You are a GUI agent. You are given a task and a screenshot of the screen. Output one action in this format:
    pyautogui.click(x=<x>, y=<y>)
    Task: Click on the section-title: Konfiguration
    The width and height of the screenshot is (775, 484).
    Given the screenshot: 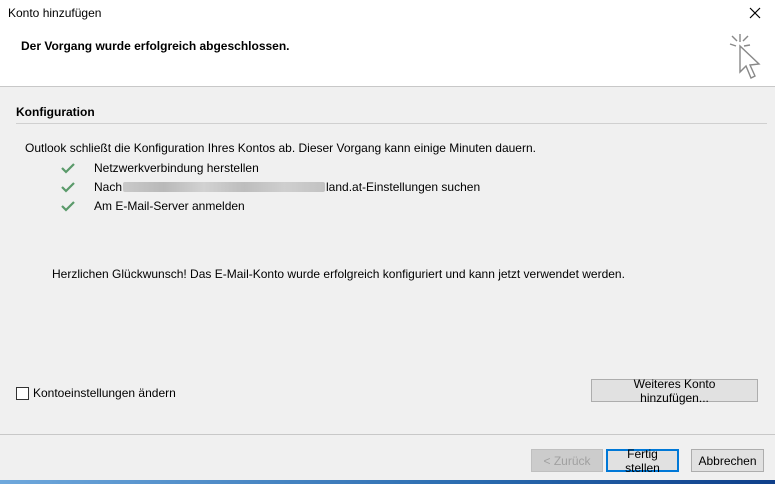 What is the action you would take?
    pyautogui.click(x=55, y=112)
    